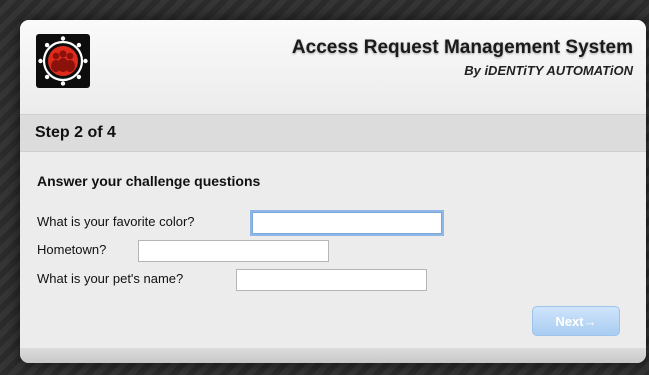  Describe the element at coordinates (462, 47) in the screenshot. I see `app-title: Access Request Management System` at that location.